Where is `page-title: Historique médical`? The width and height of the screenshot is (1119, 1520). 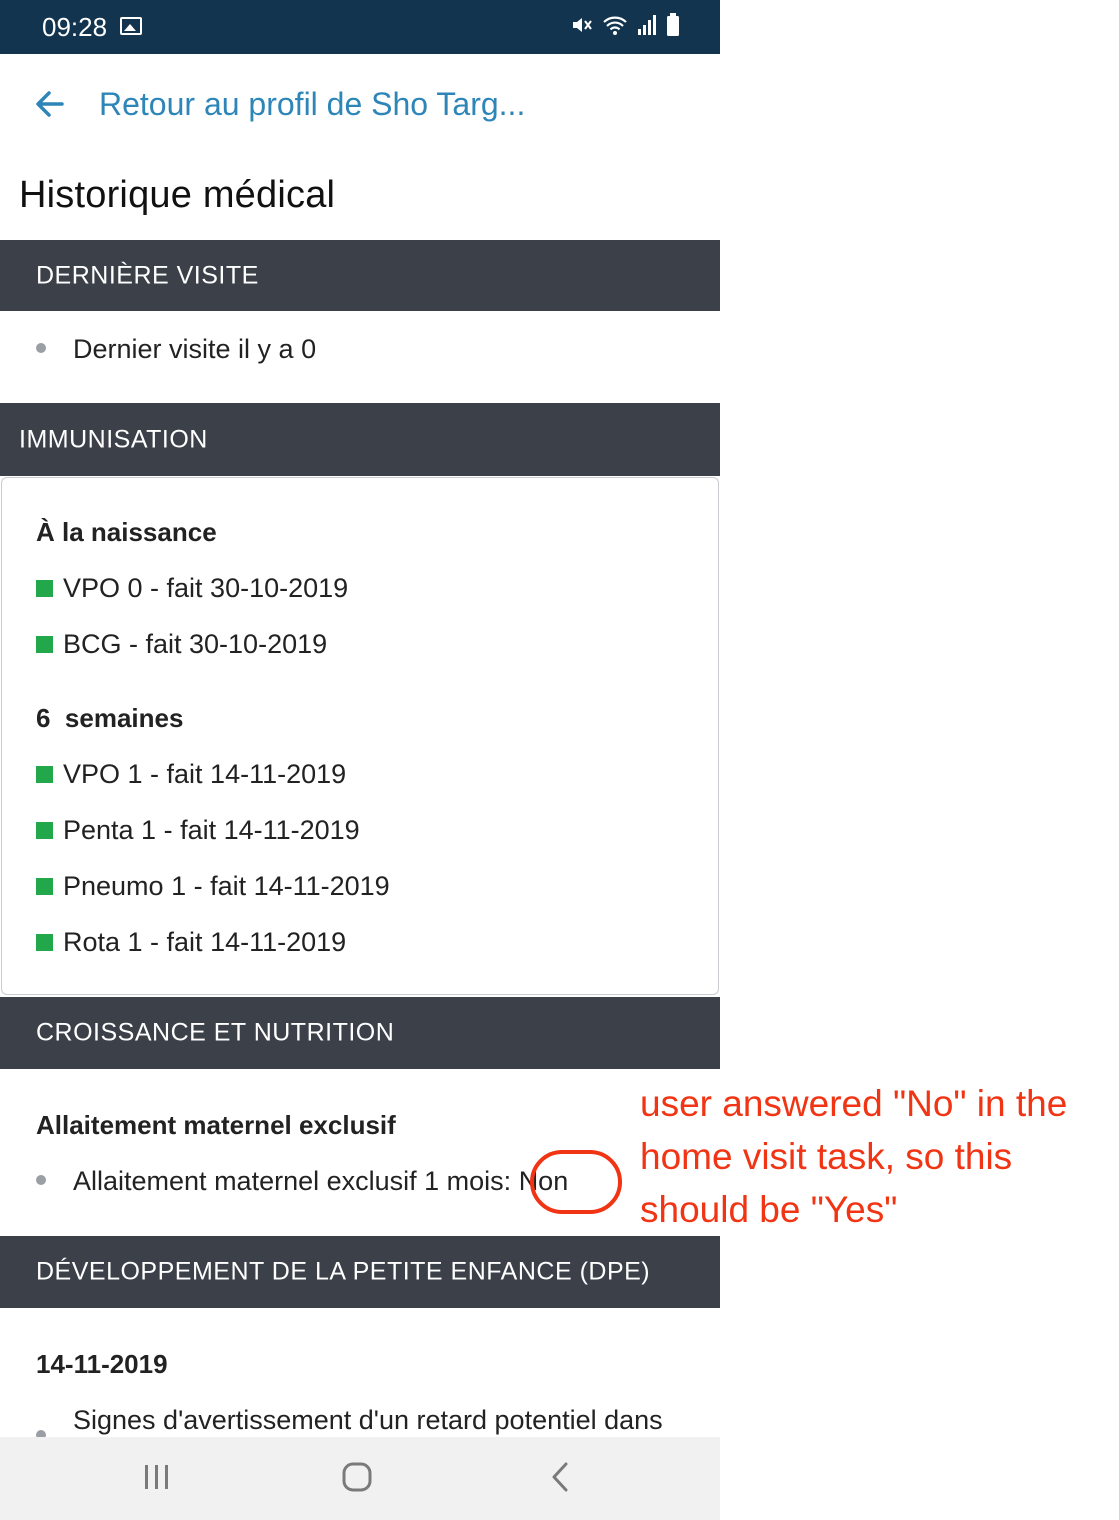
page-title: Historique médical is located at coordinates (177, 195).